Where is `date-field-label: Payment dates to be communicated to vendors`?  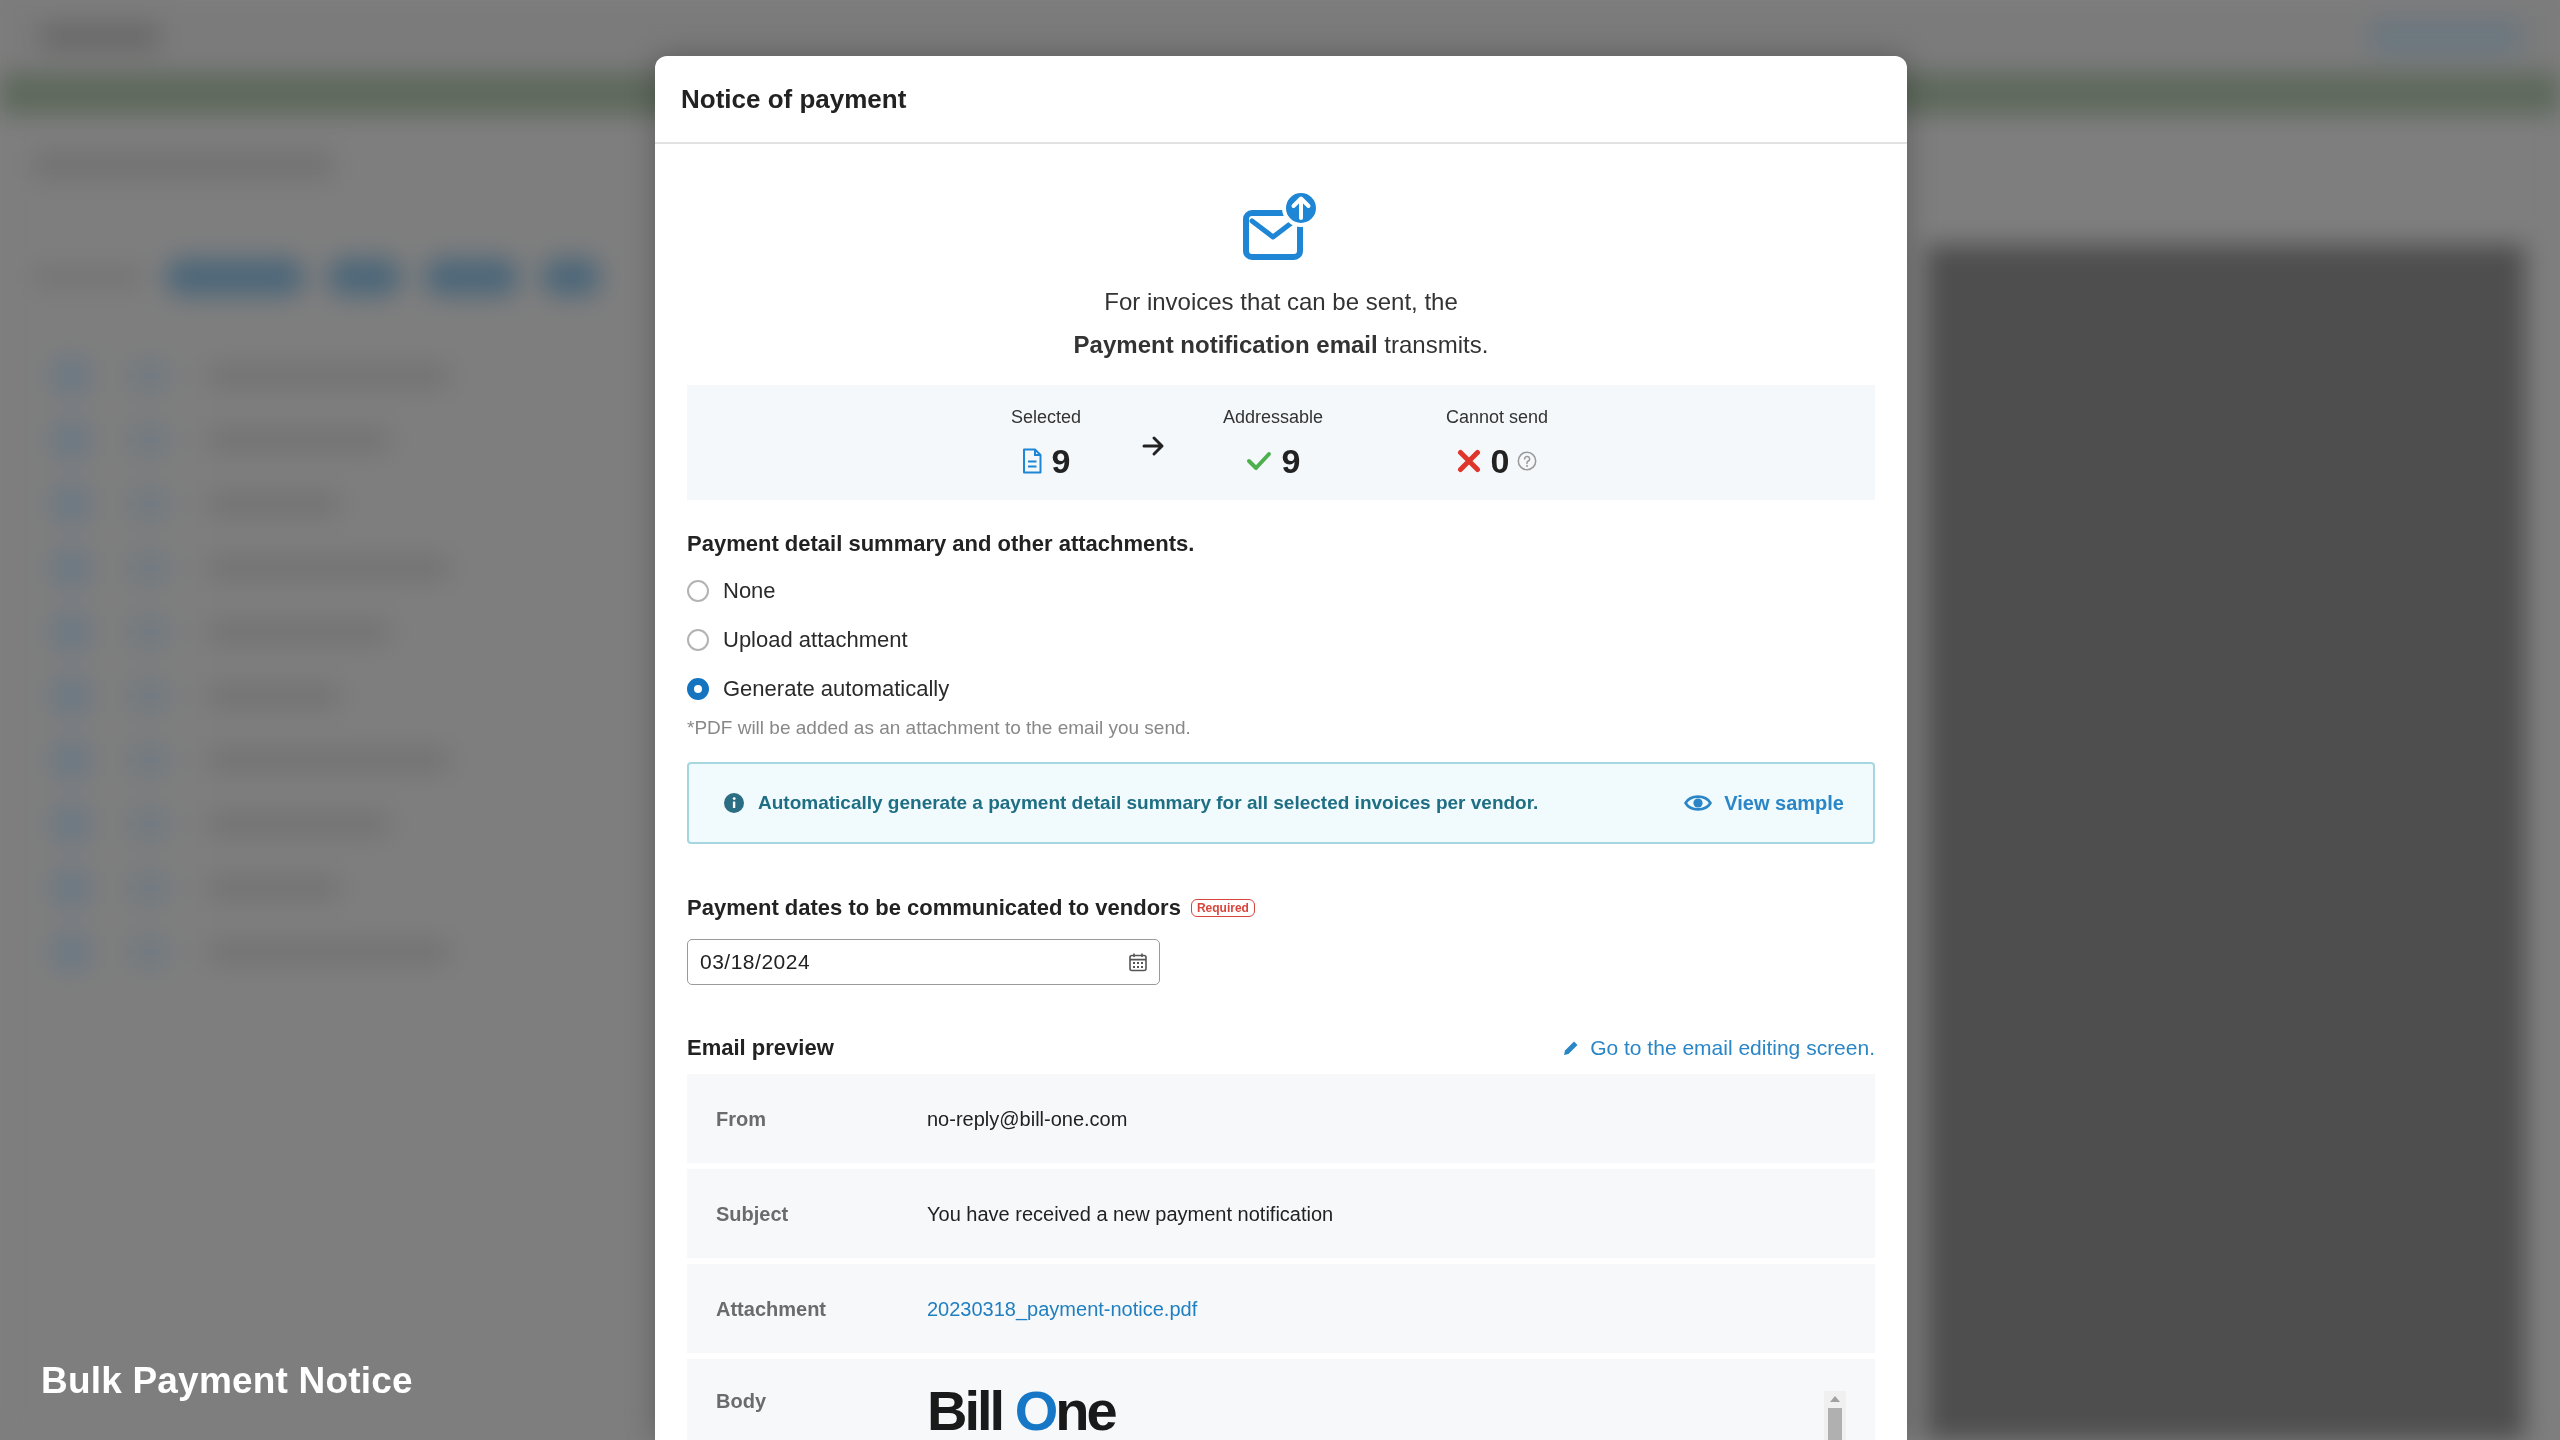 date-field-label: Payment dates to be communicated to vendors is located at coordinates (934, 908).